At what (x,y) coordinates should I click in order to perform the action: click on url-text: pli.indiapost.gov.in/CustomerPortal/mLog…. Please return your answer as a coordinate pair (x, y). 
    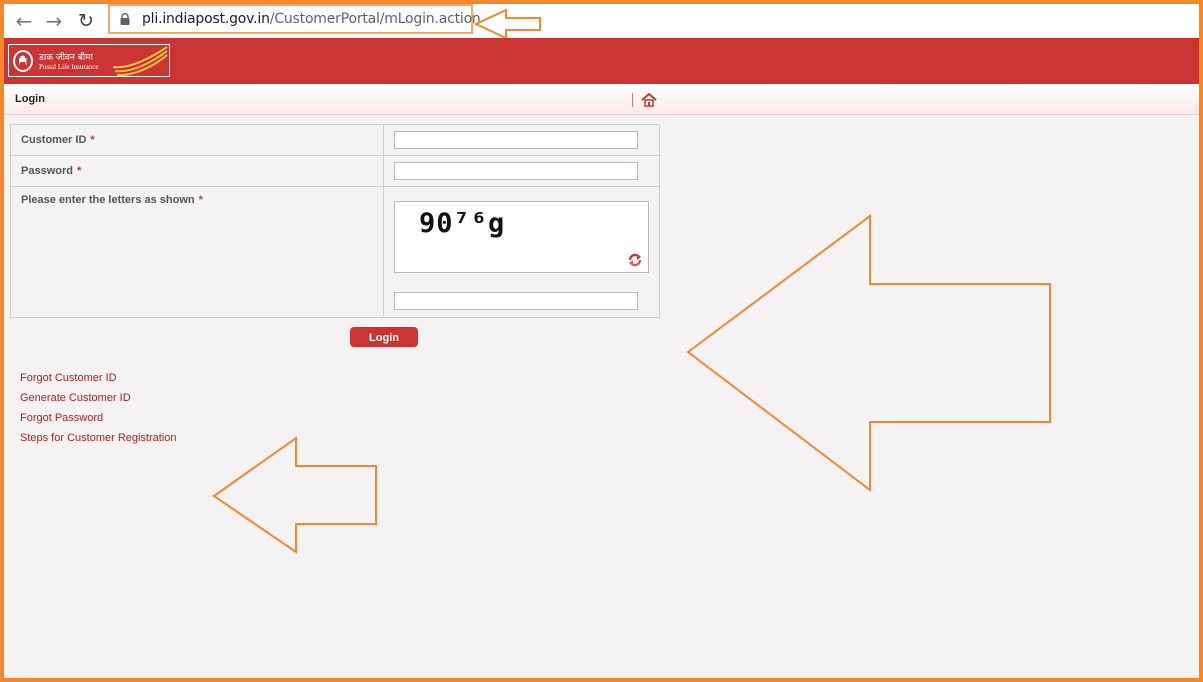
    Looking at the image, I should click on (311, 19).